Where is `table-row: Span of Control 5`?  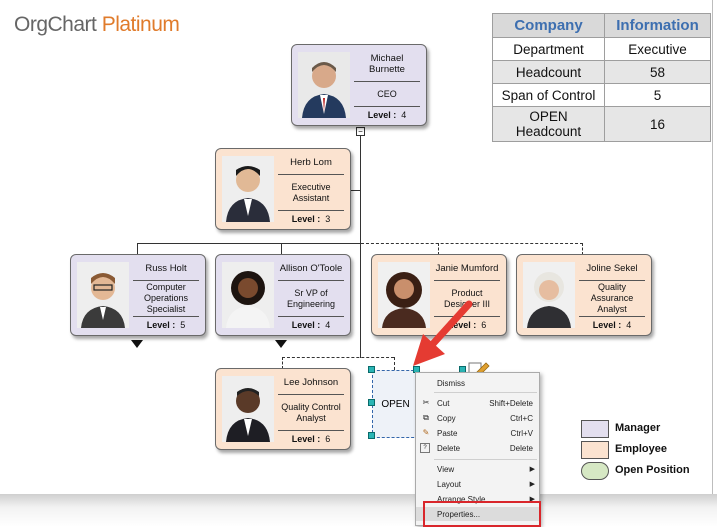
table-row: Span of Control 5 is located at coordinates (601, 95).